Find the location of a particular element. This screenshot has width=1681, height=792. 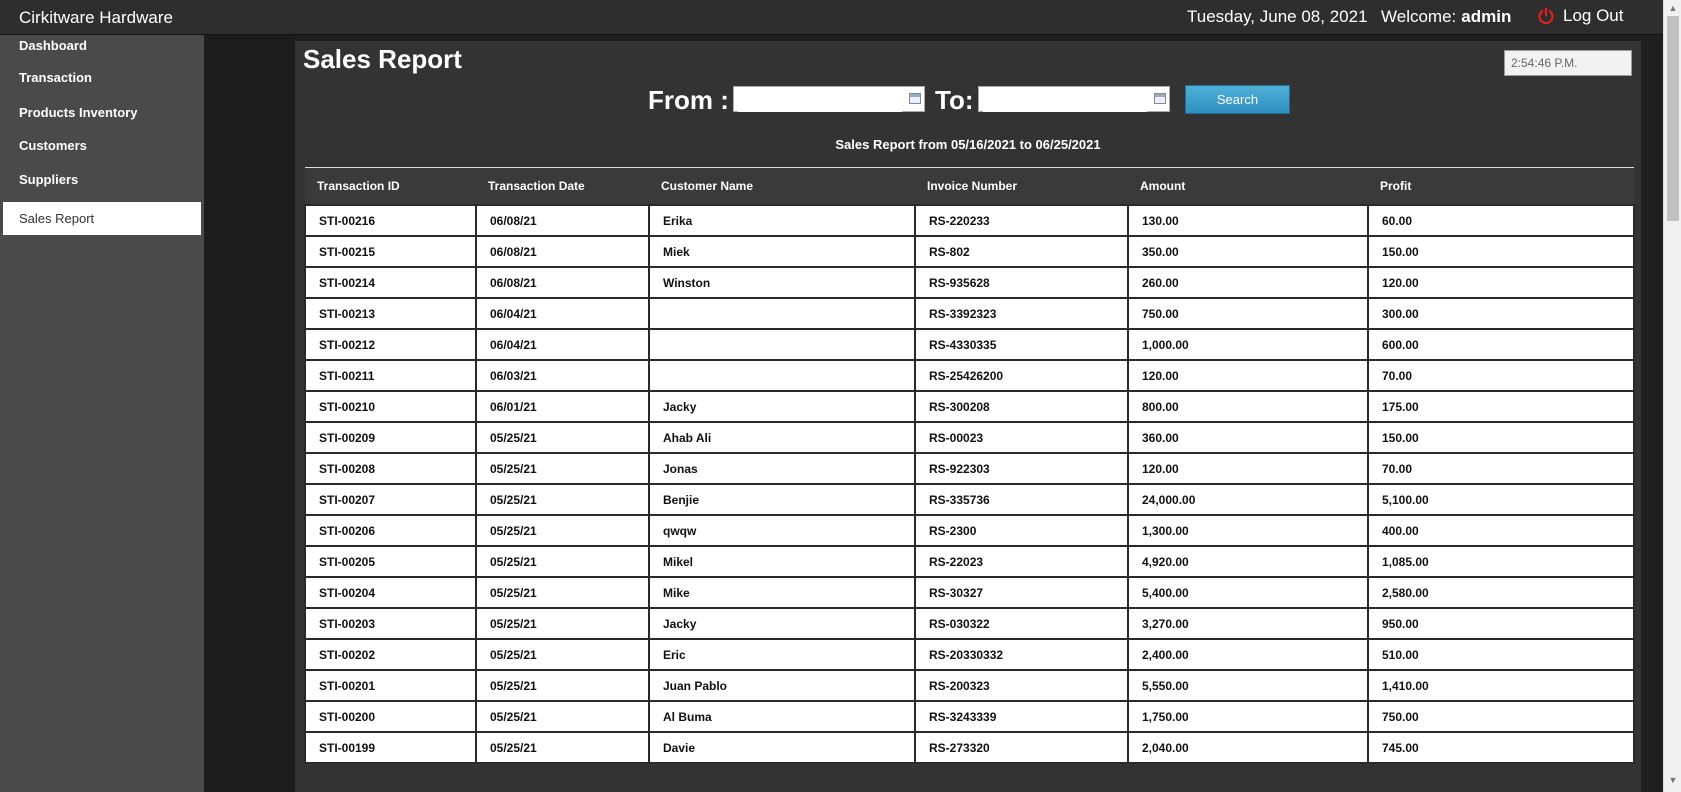

table-row: STI-00211 06/03/21 RS-25426200 120.00 70.00 is located at coordinates (969, 375).